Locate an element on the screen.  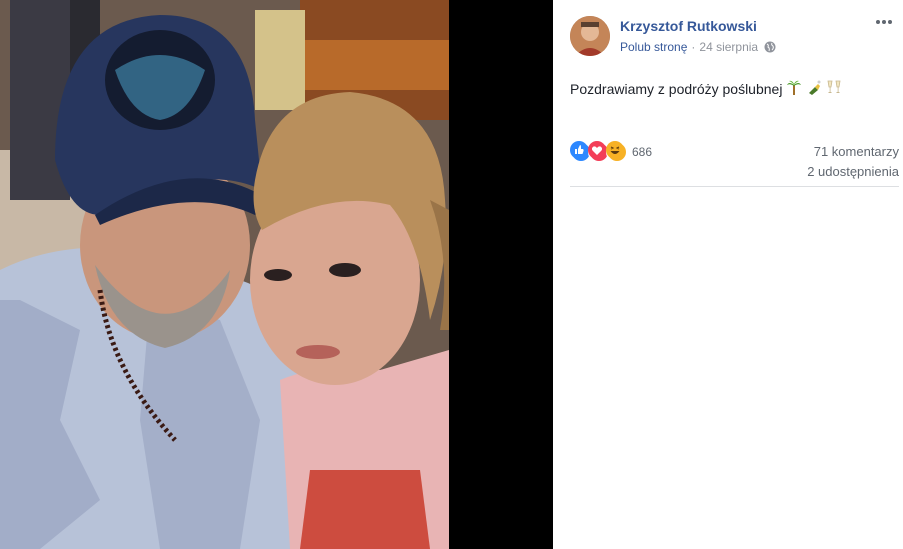
shares-count-link: 2 udostępnienia is located at coordinates (853, 171).